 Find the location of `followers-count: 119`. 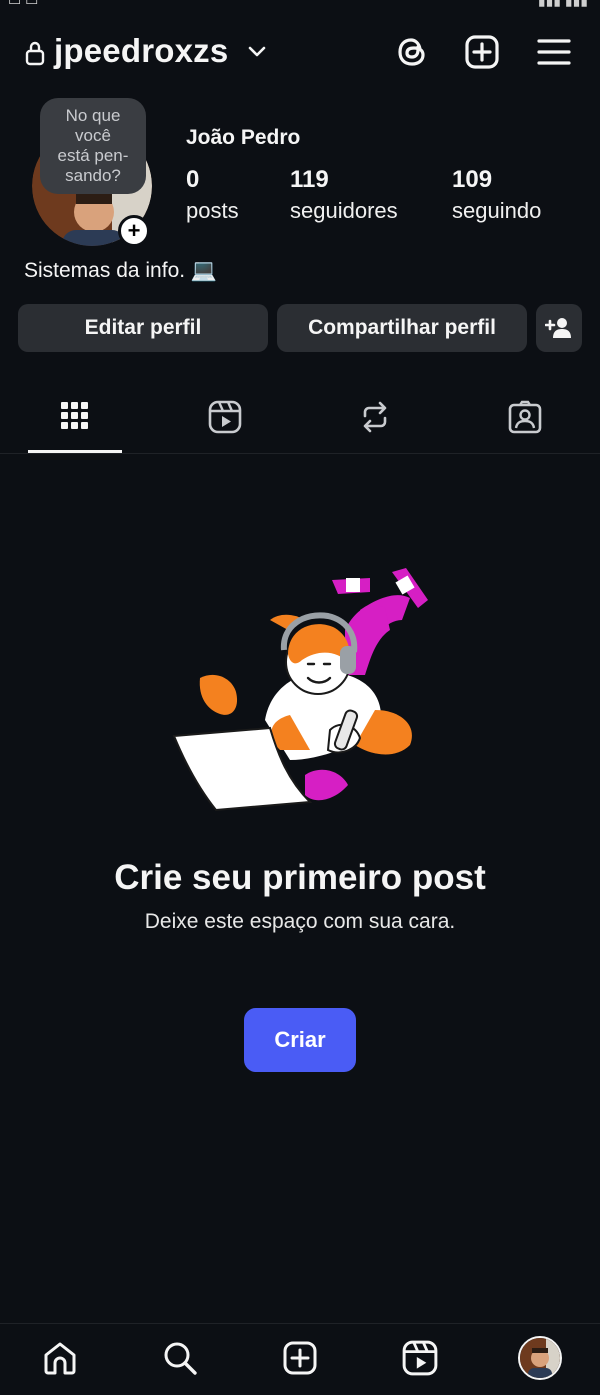

followers-count: 119 is located at coordinates (309, 179).